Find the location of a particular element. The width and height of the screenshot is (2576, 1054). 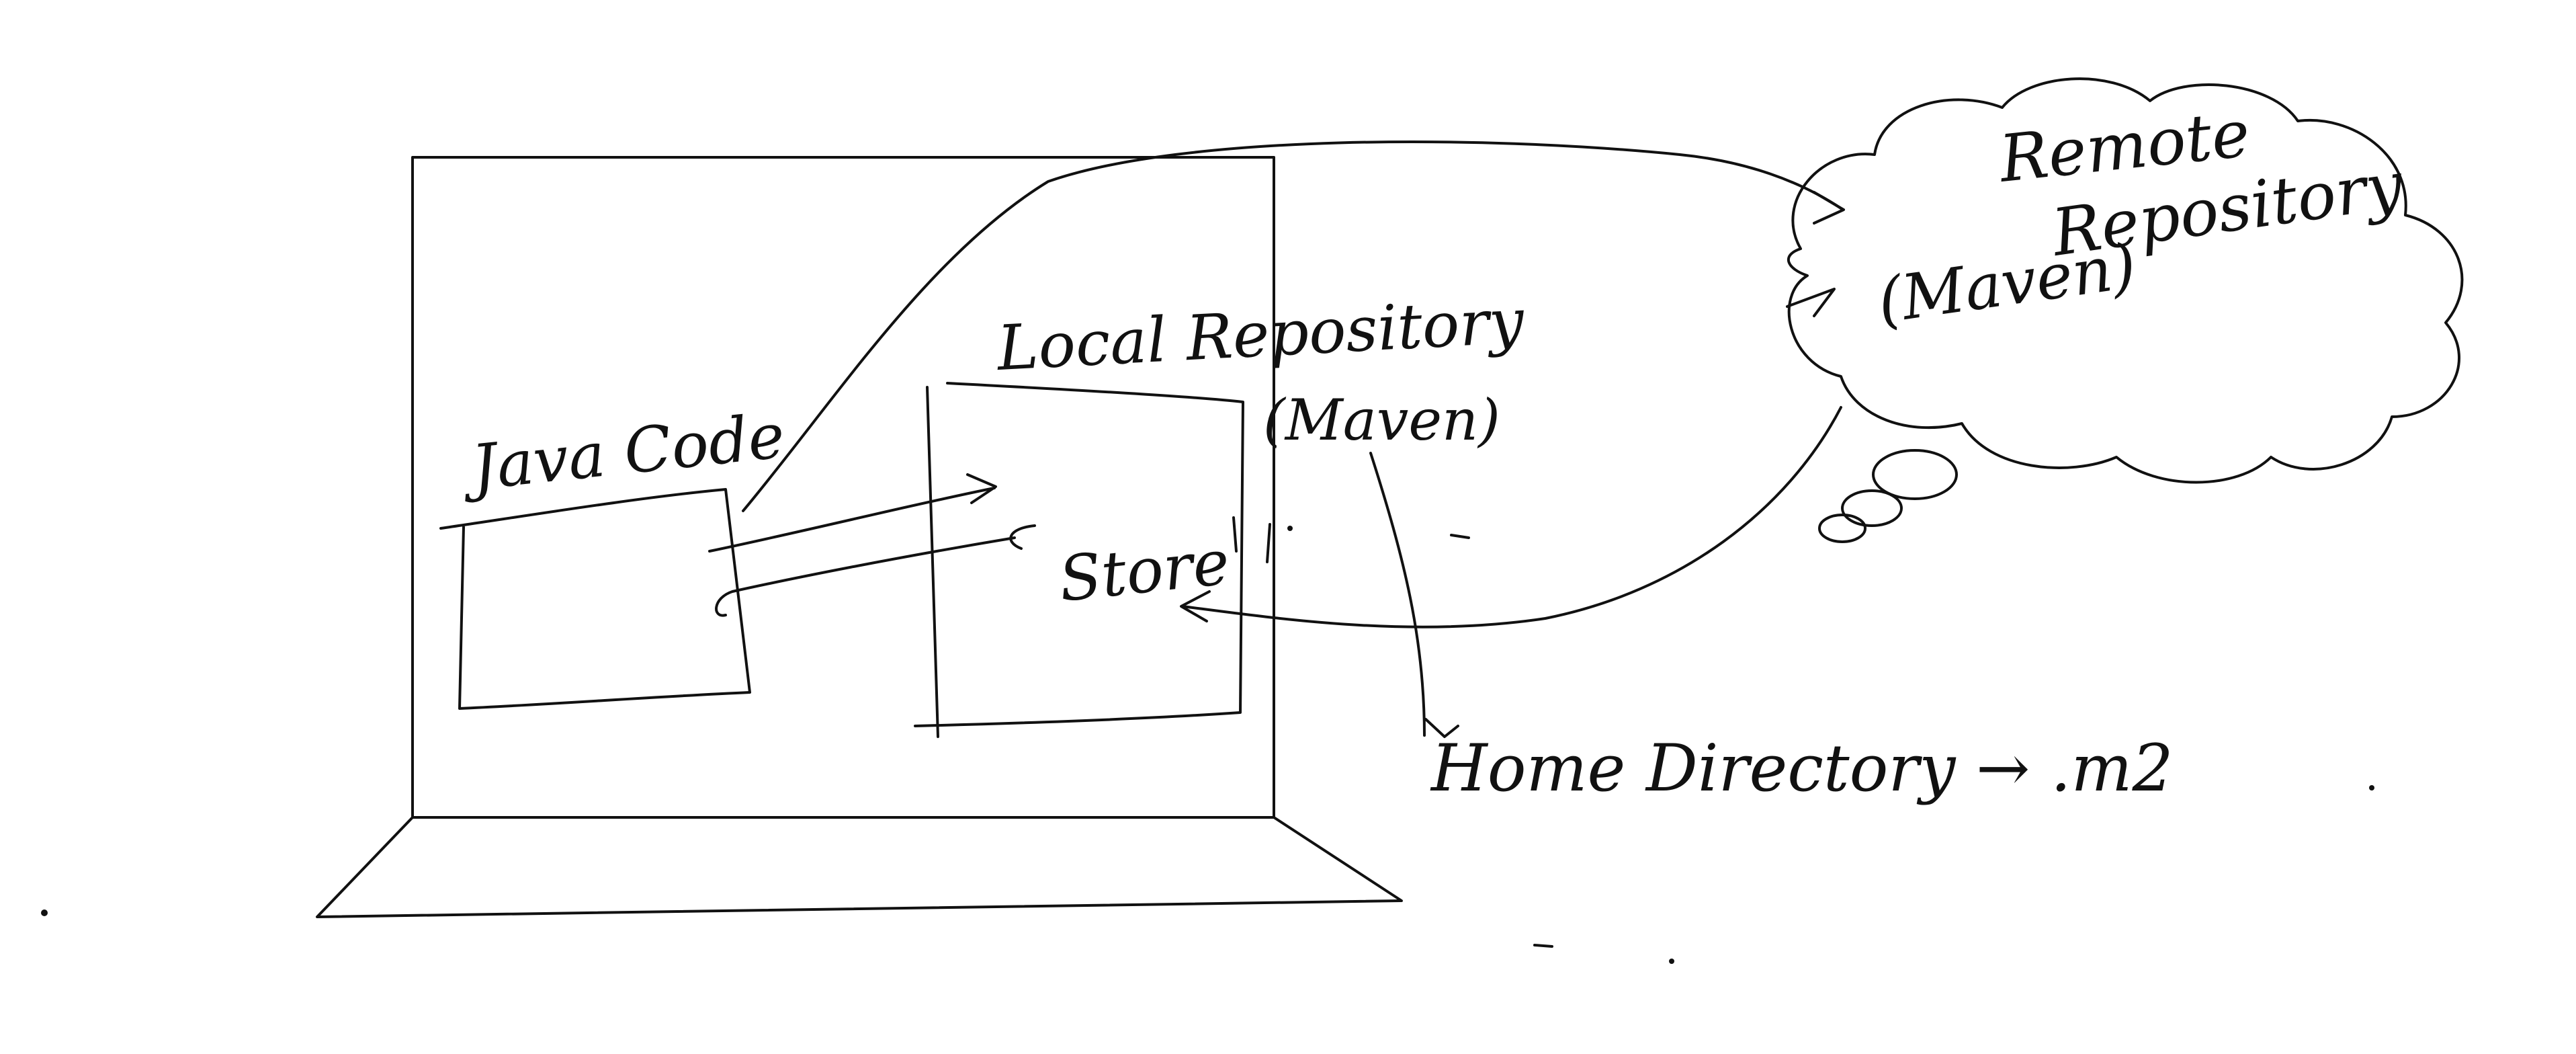

arrow-maven-to-home is located at coordinates (1397, 594).